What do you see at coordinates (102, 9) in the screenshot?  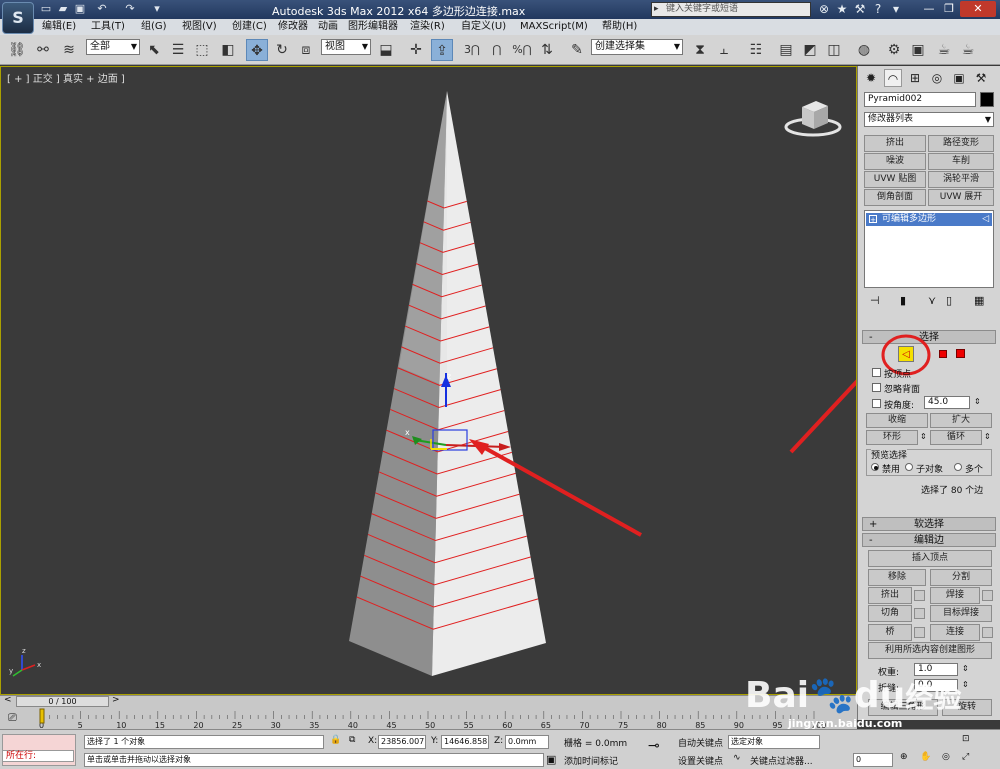 I see `undo-icon: ↶` at bounding box center [102, 9].